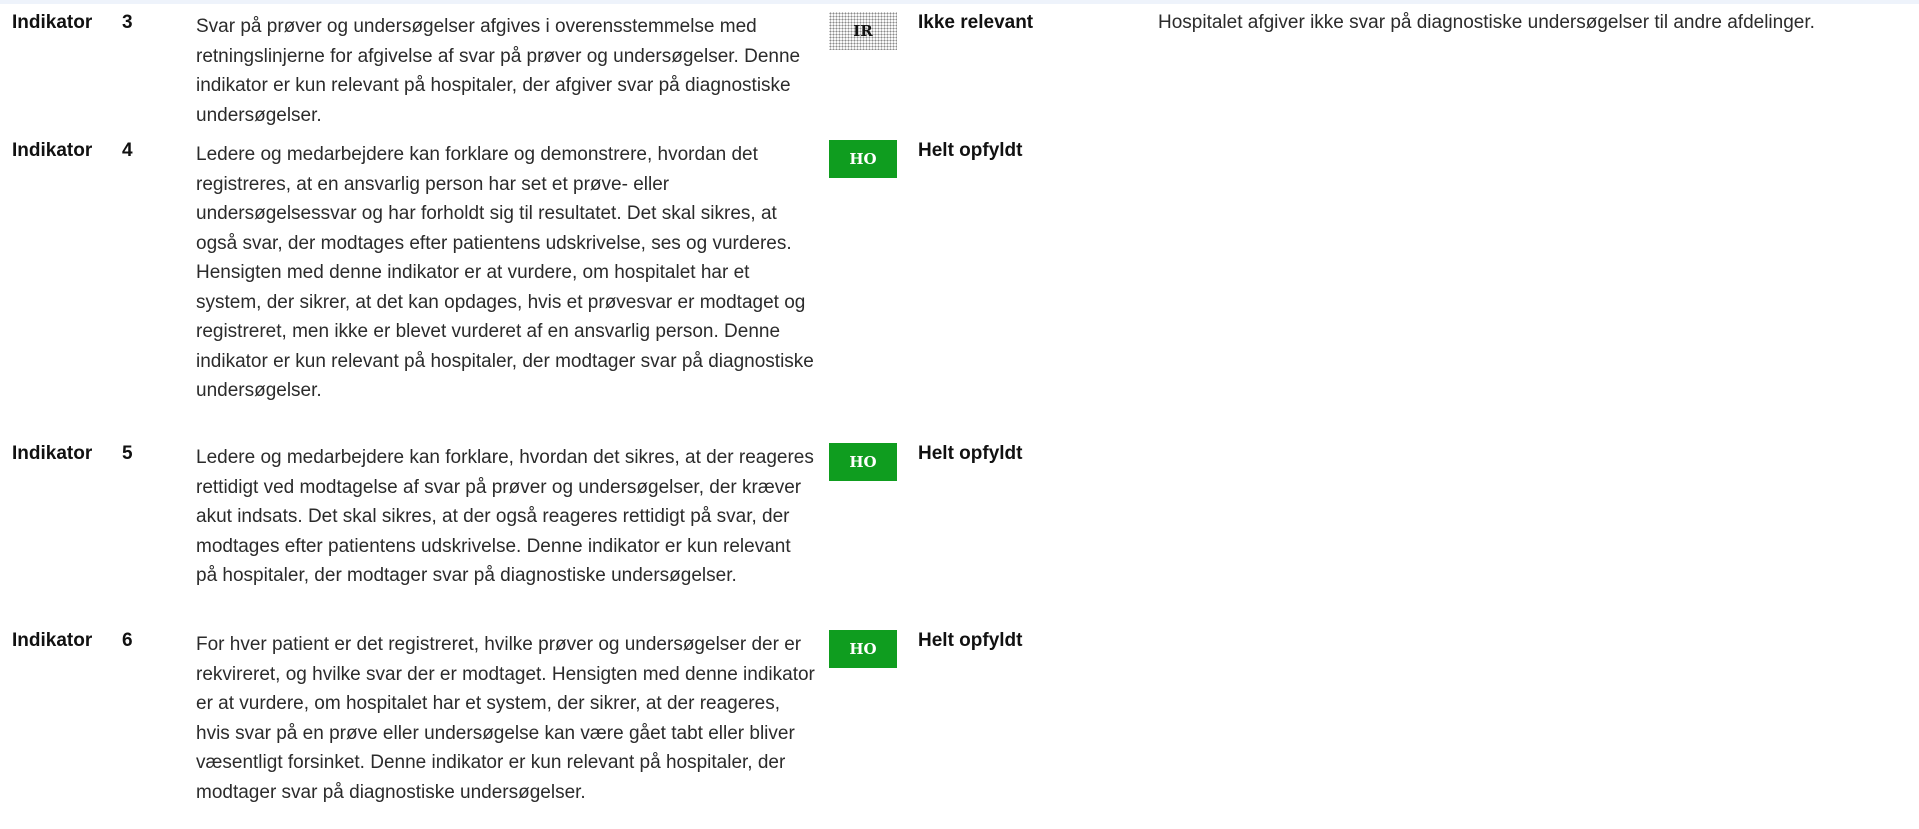 The image size is (1919, 829). I want to click on indicator-number: 4, so click(127, 150).